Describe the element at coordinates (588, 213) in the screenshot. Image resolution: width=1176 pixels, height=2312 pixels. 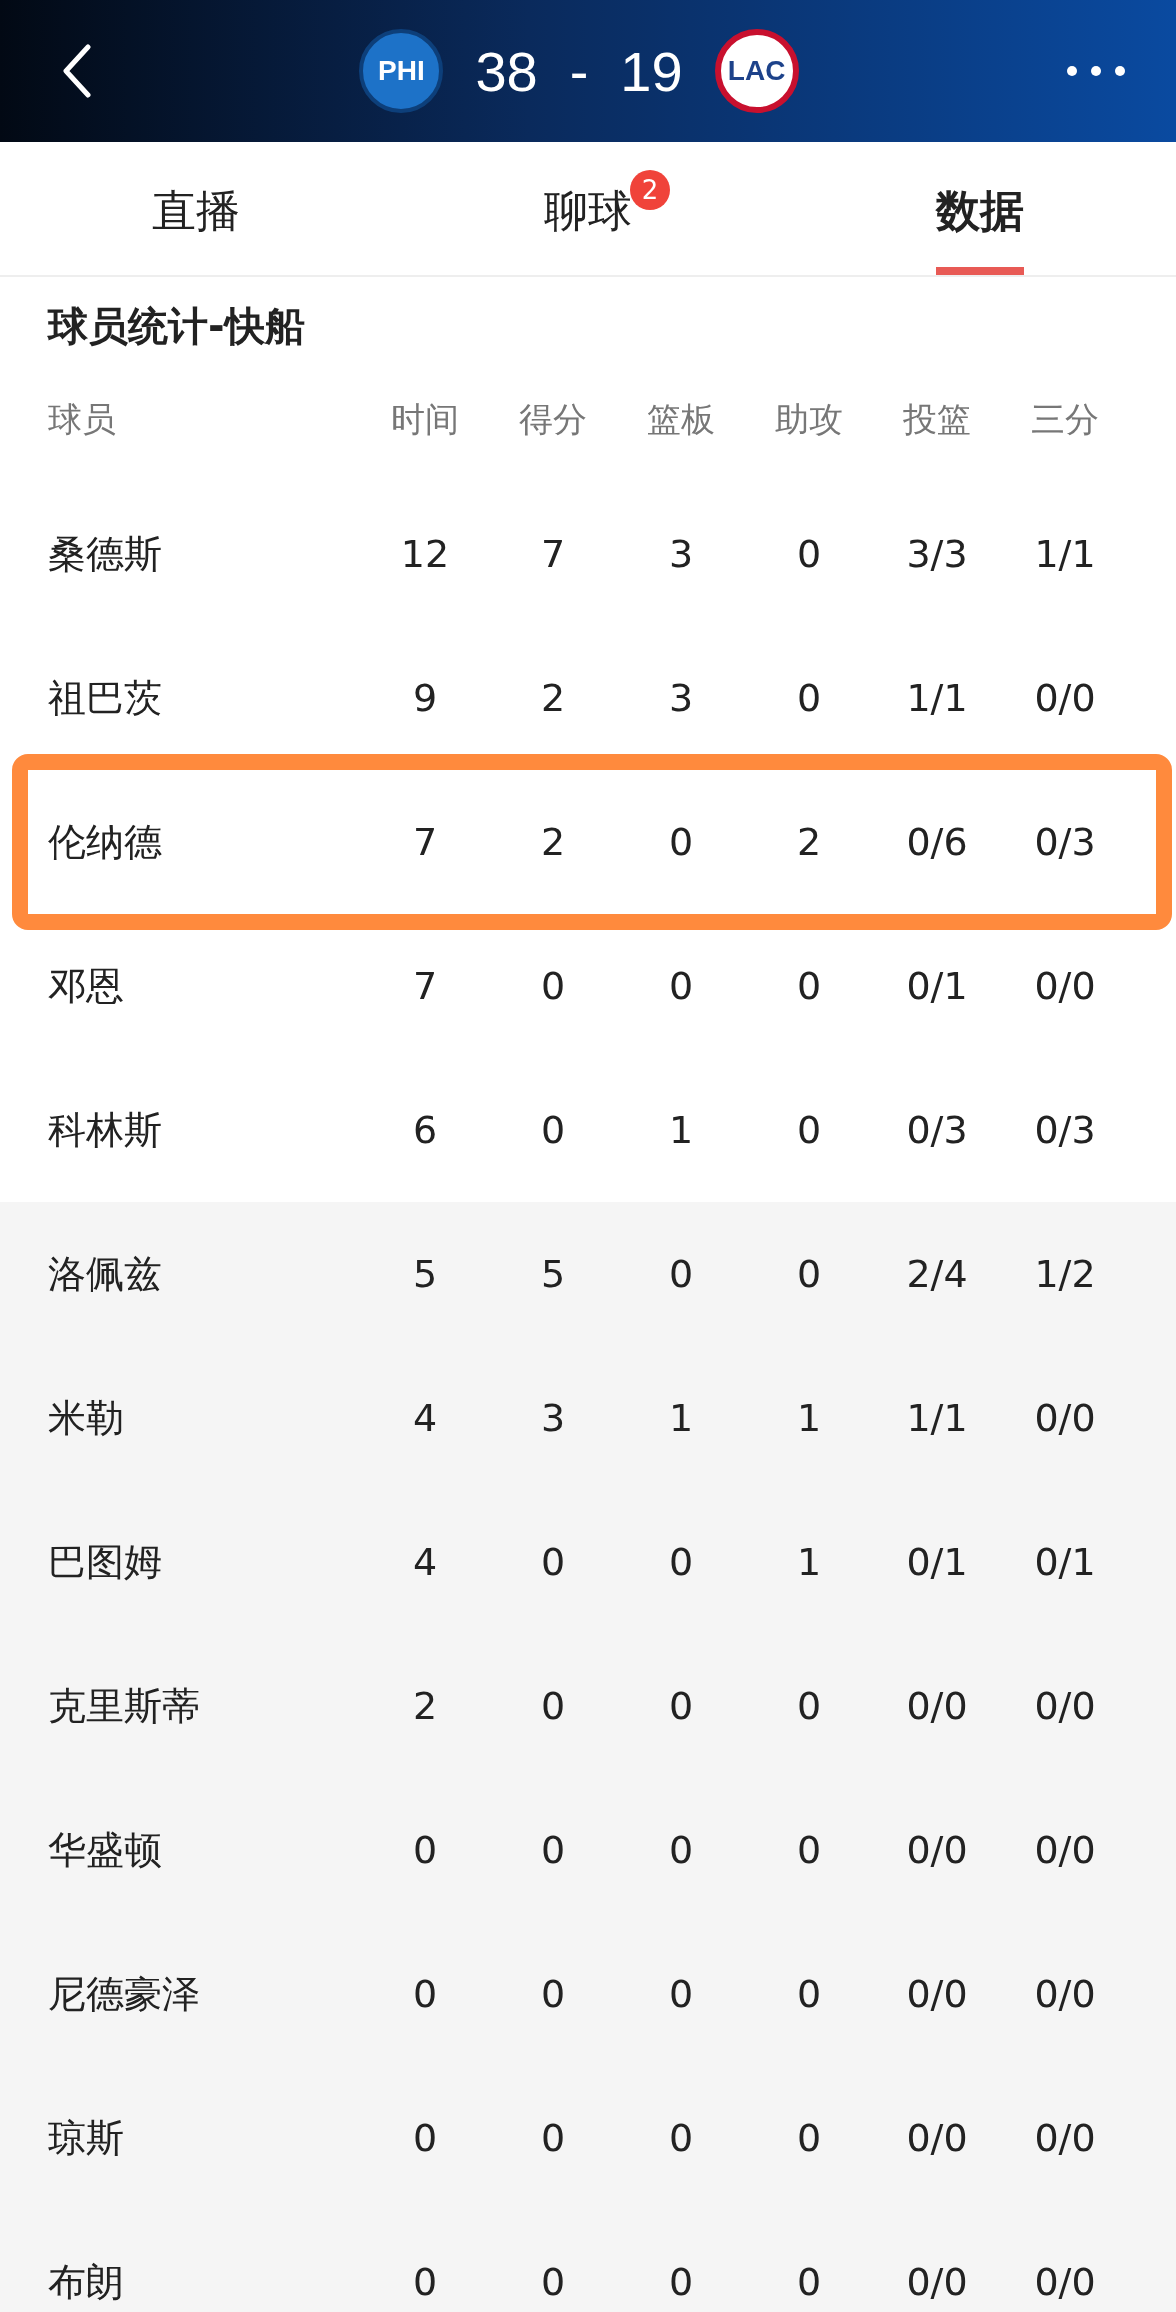
I see `tab: 聊球` at that location.